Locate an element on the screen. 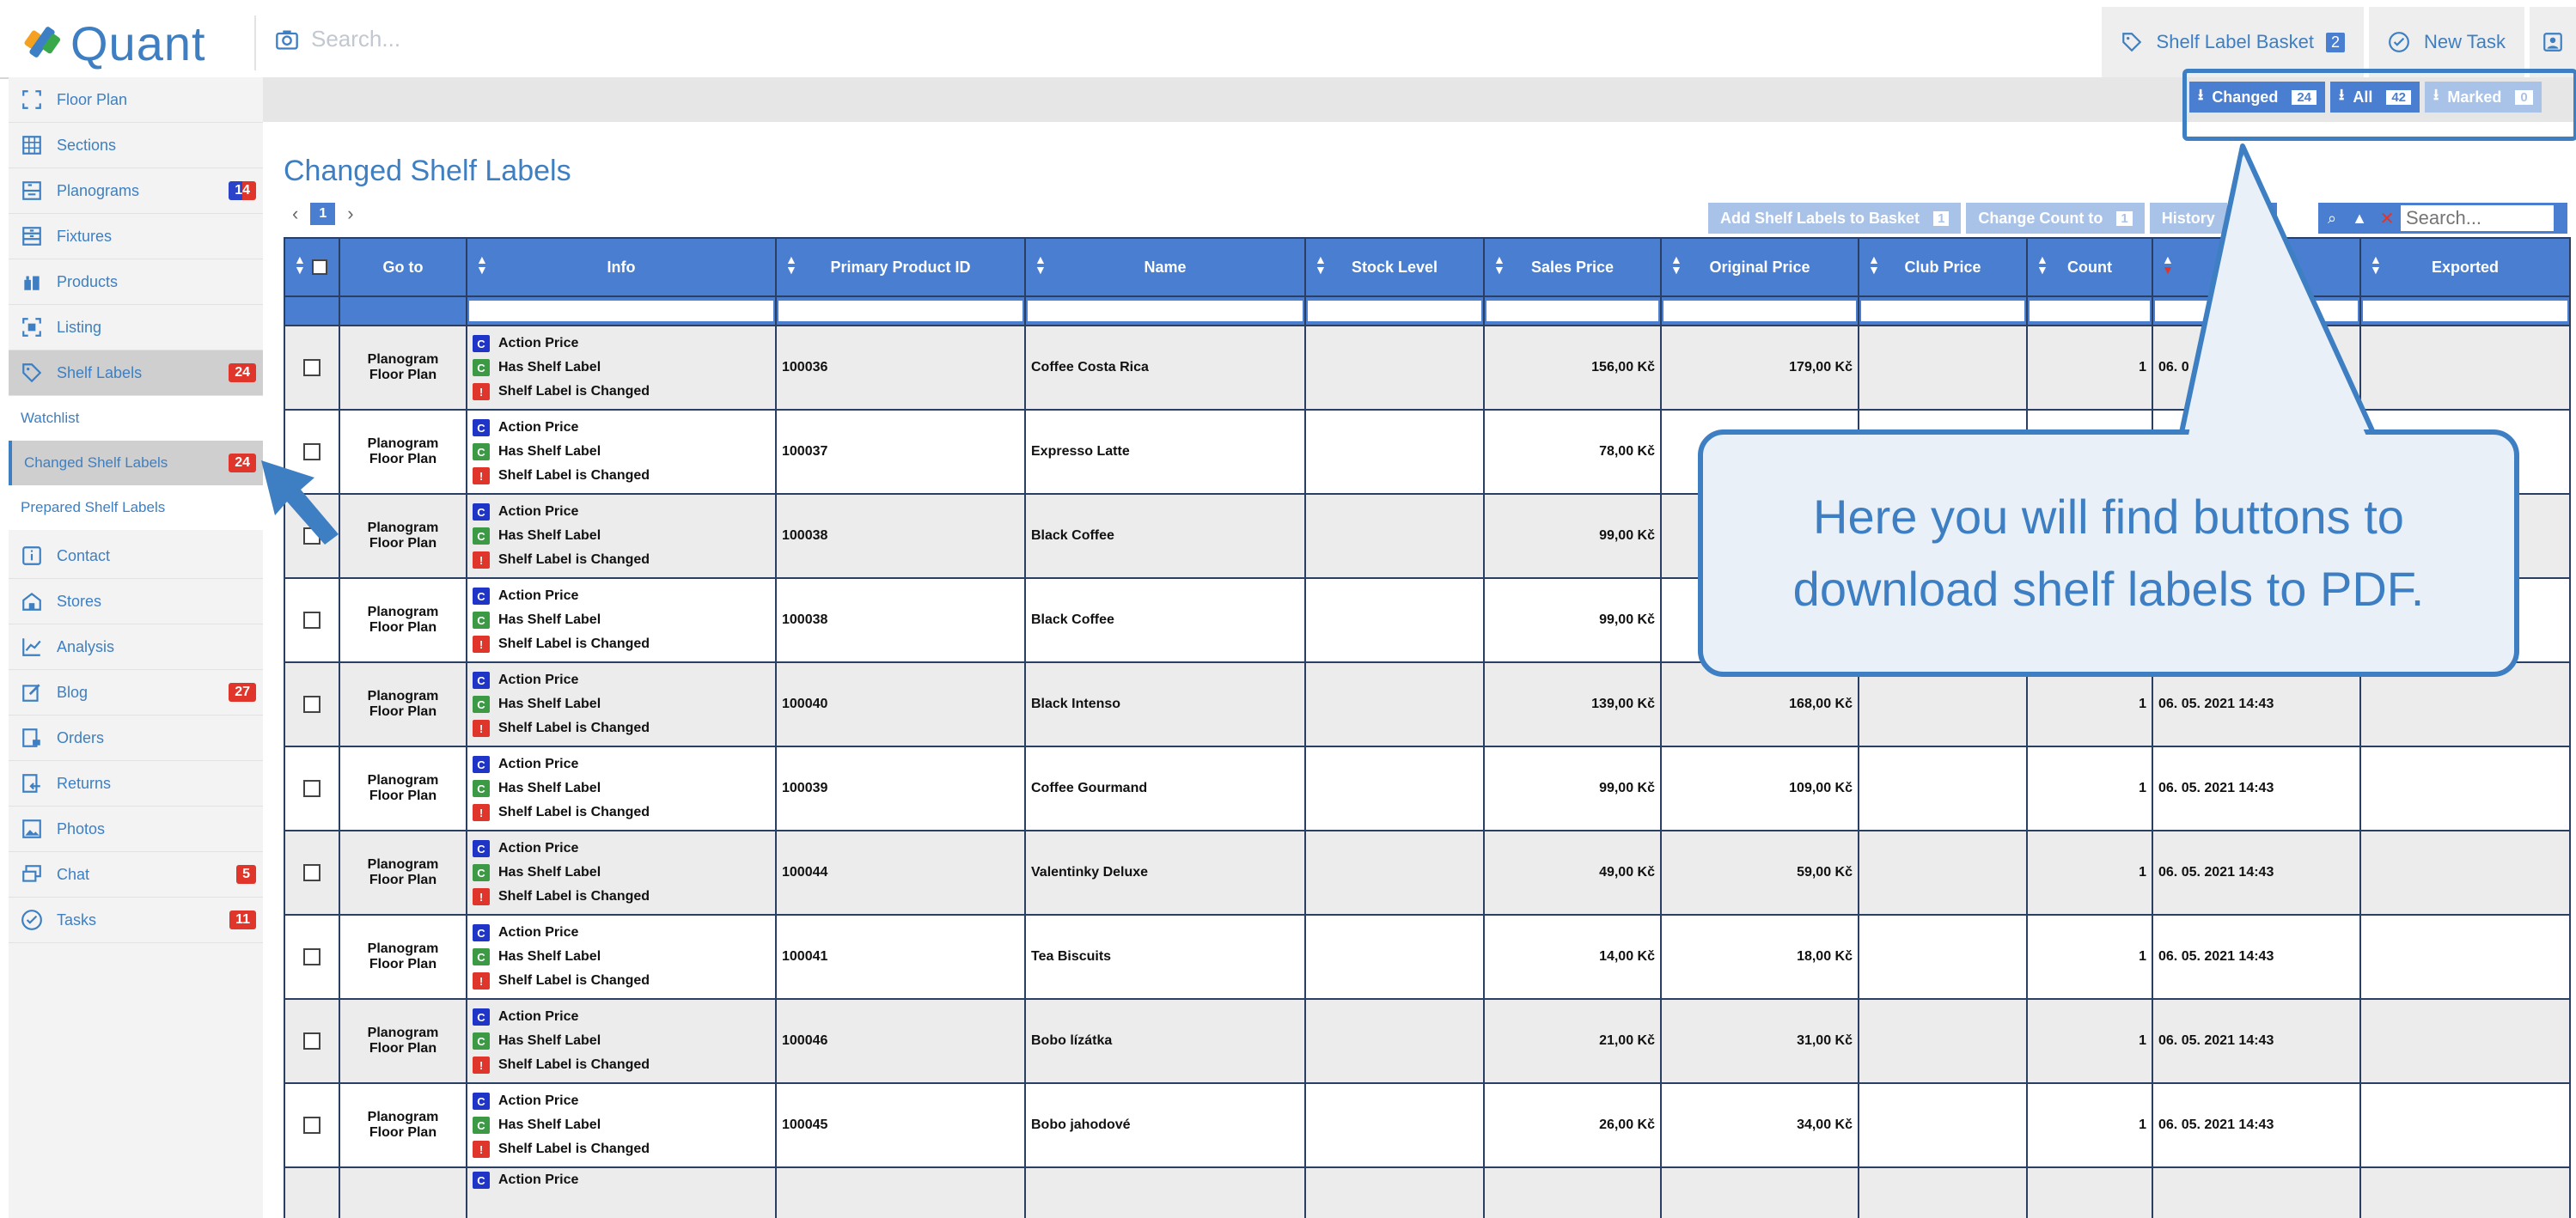 The width and height of the screenshot is (2576, 1218). callout-pointer-cover is located at coordinates (2278, 298).